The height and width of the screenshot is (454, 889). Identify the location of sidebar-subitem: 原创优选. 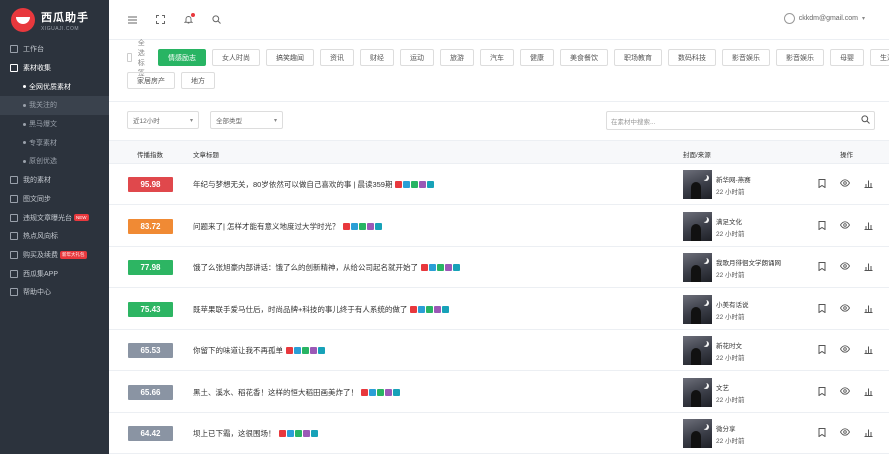
(54, 161).